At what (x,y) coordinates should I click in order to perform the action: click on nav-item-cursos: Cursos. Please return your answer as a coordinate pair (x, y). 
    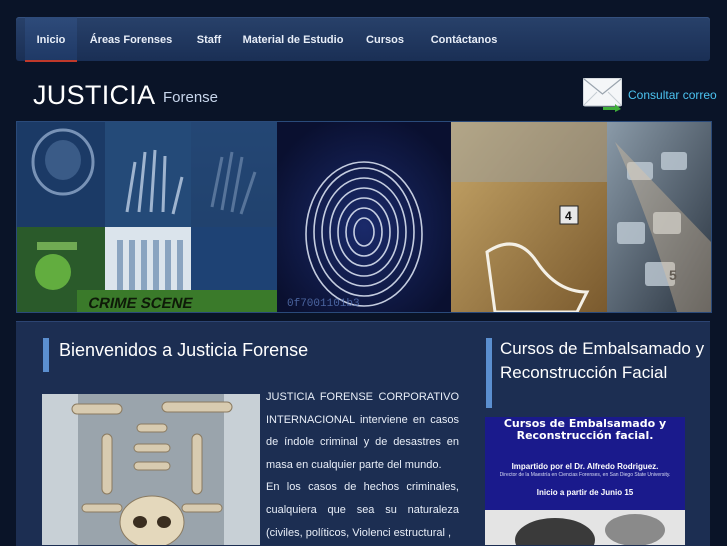
    Looking at the image, I should click on (385, 39).